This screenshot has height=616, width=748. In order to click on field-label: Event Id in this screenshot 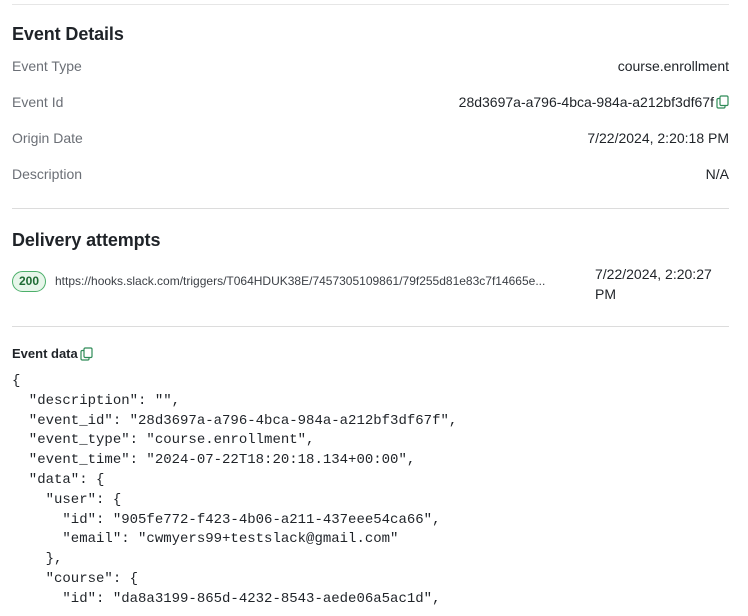, I will do `click(38, 102)`.